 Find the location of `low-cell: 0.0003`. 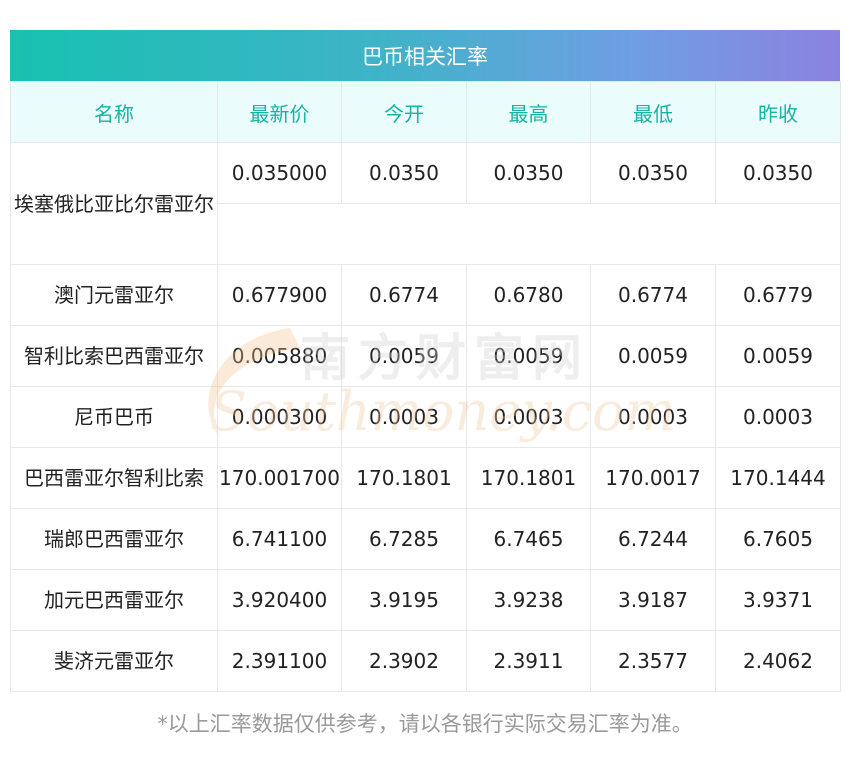

low-cell: 0.0003 is located at coordinates (653, 417).